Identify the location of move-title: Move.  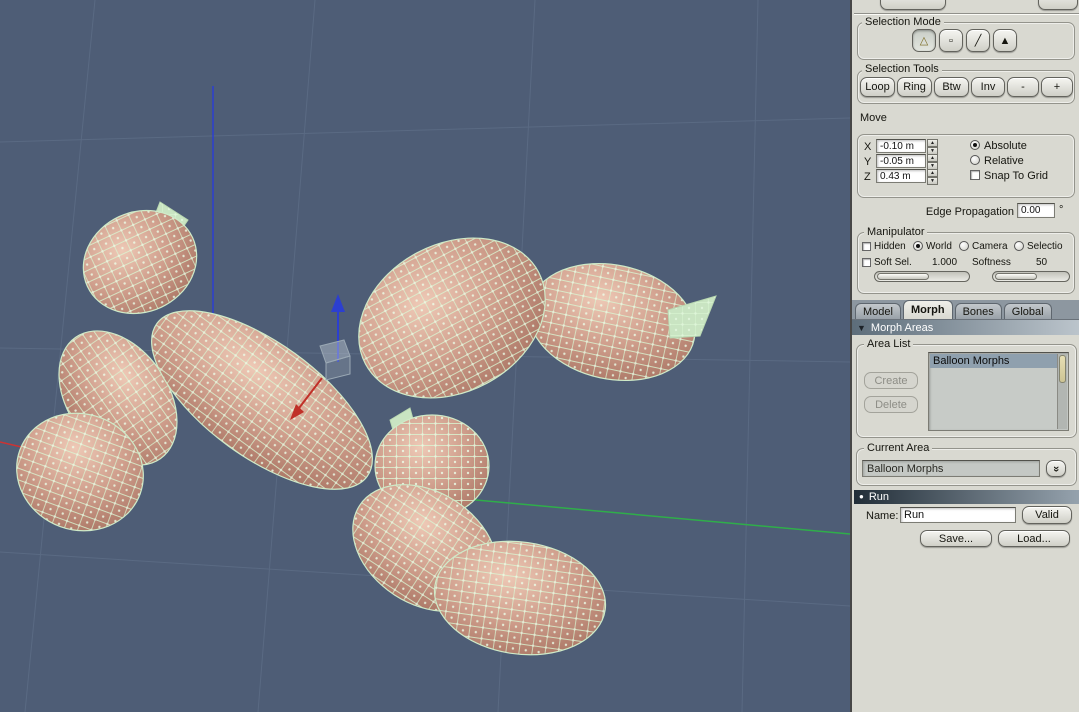
(873, 118).